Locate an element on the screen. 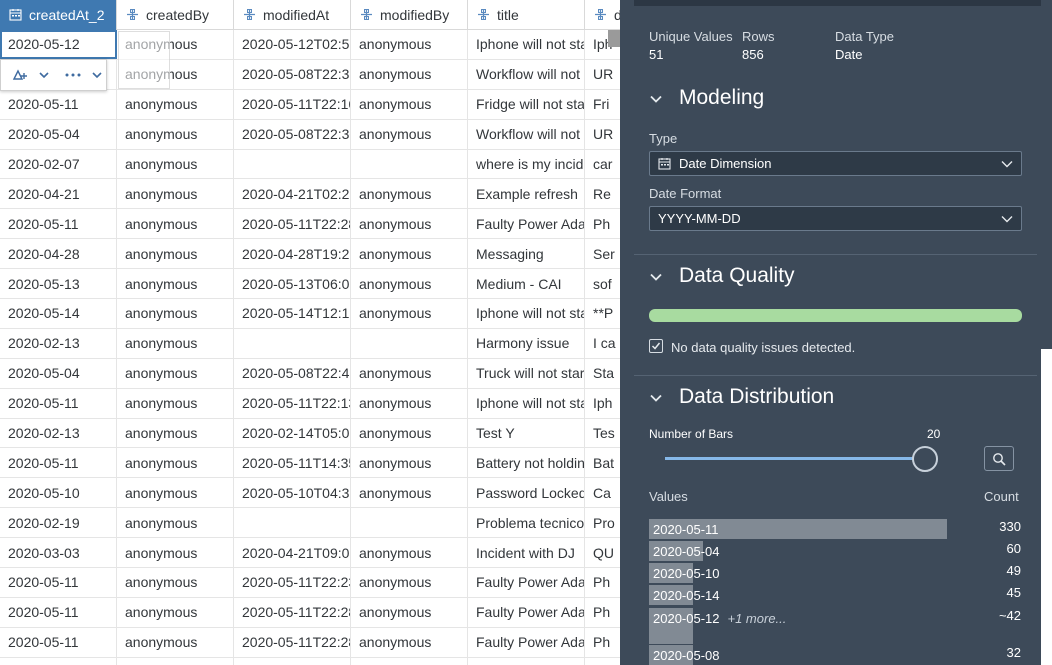  table-cell: Iph is located at coordinates (602, 403).